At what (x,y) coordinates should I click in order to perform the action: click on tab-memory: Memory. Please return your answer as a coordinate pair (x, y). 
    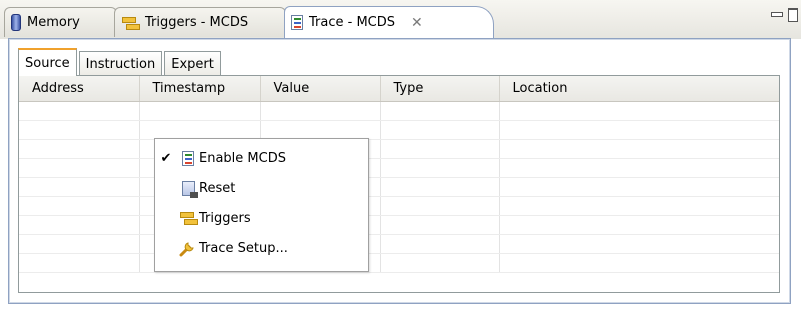
    Looking at the image, I should click on (60, 22).